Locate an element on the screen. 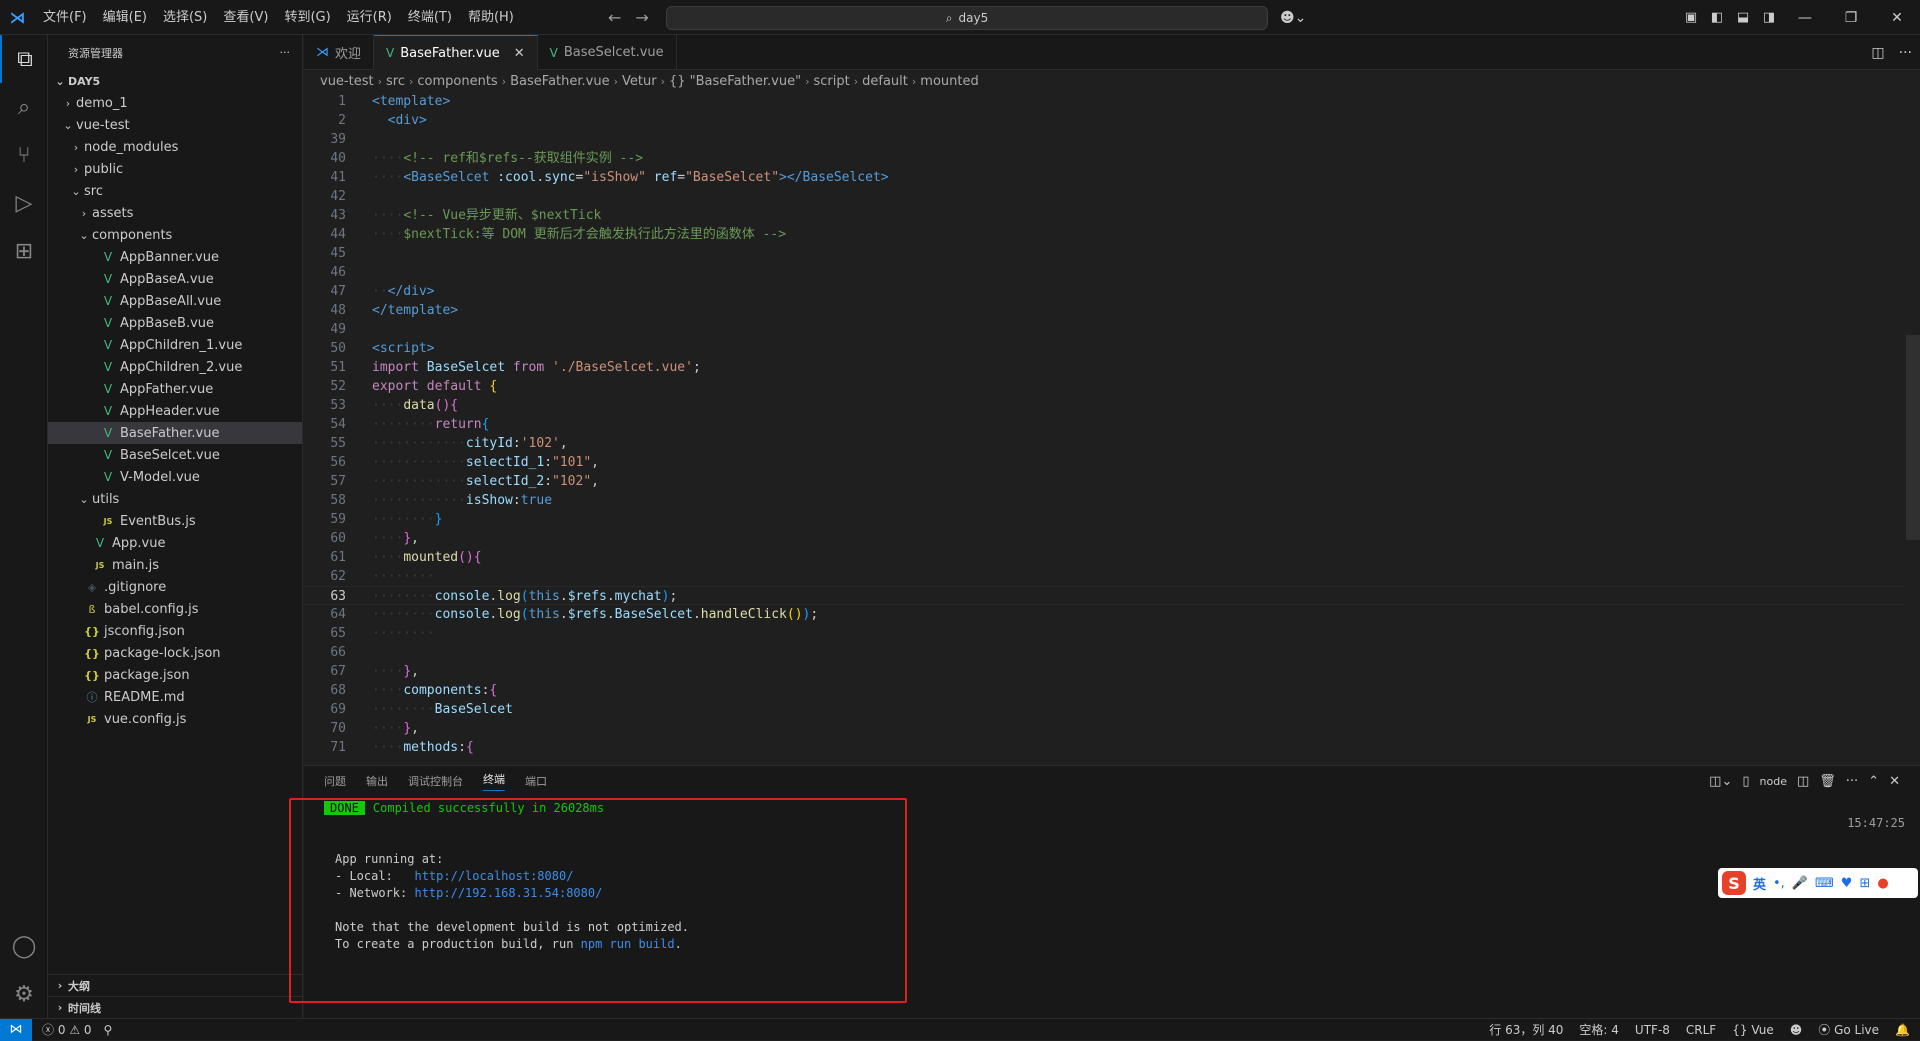 The height and width of the screenshot is (1041, 1920). tree-item: JS EventBus.js is located at coordinates (175, 521).